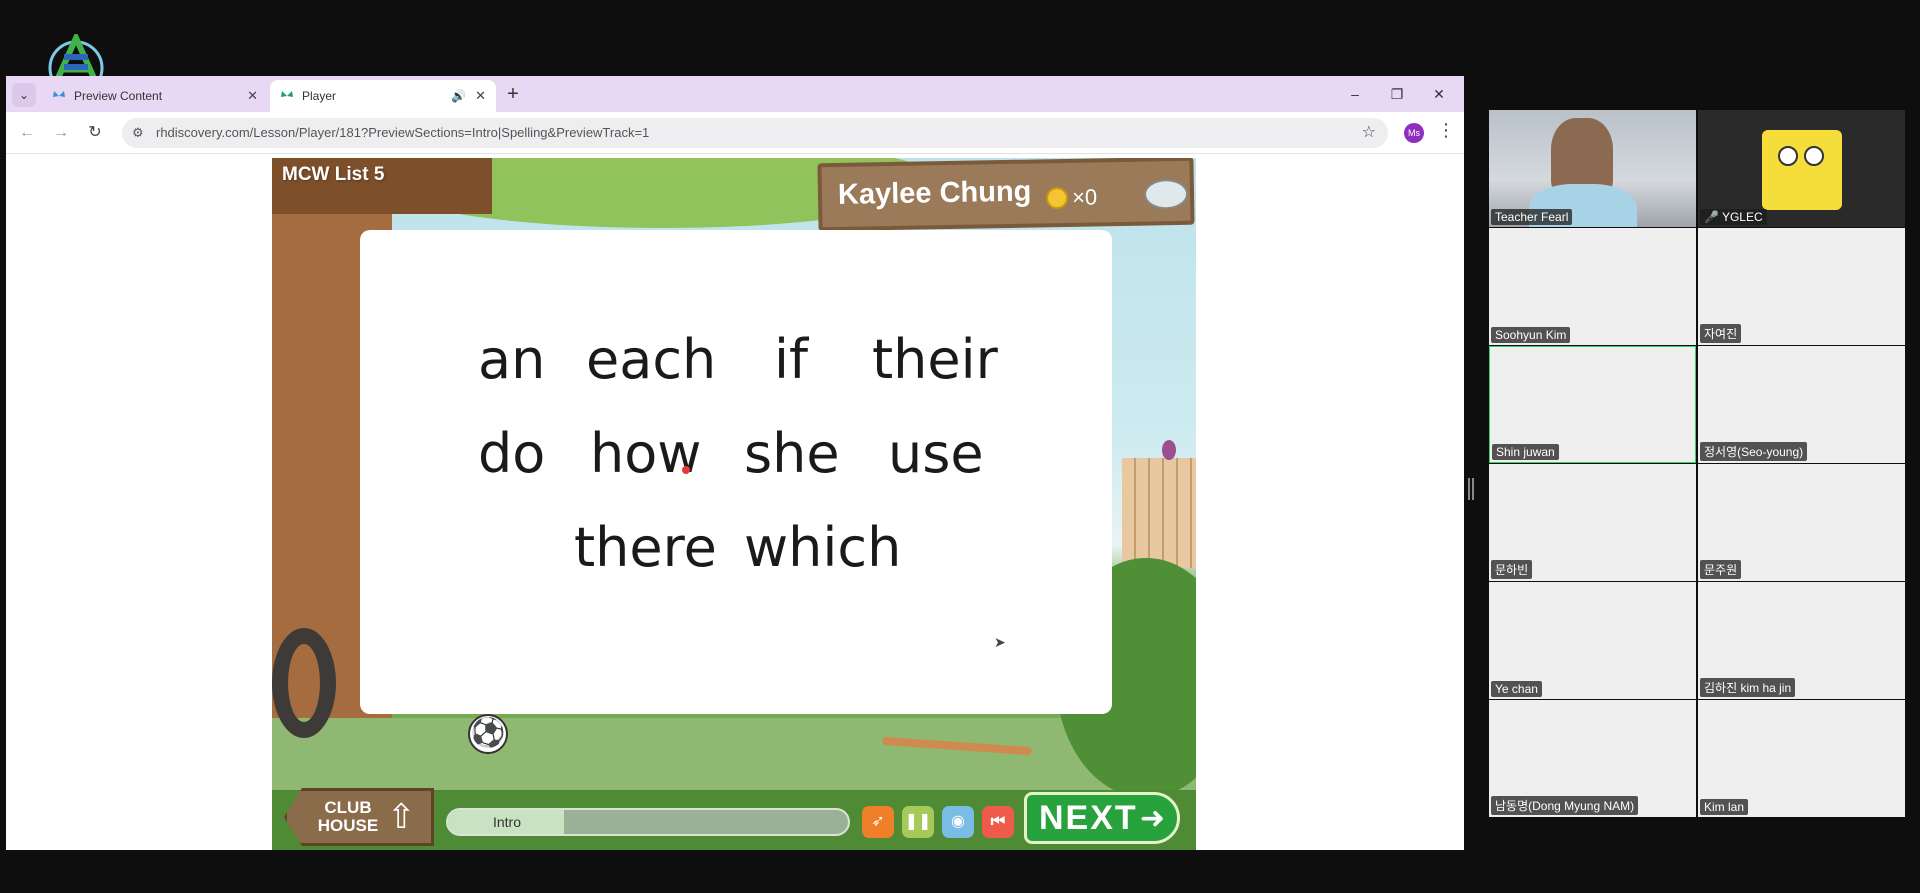 This screenshot has height=893, width=1920. I want to click on student-name-sign: Kaylee Chung ×0, so click(1006, 195).